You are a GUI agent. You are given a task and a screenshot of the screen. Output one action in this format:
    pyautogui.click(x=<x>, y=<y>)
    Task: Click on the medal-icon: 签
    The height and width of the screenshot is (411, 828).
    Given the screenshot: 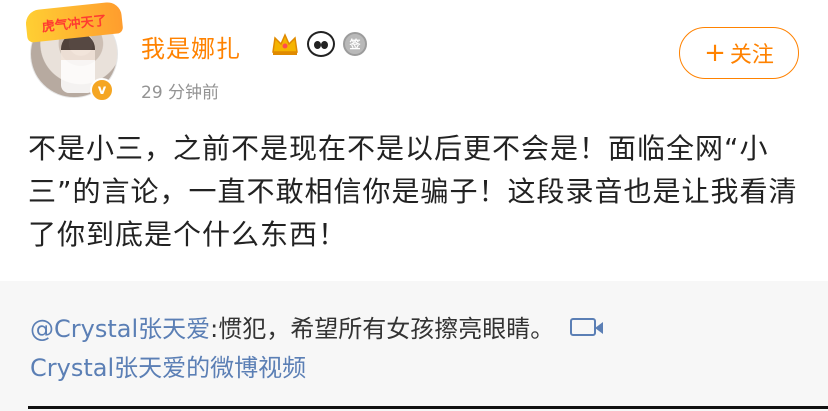 What is the action you would take?
    pyautogui.click(x=355, y=44)
    